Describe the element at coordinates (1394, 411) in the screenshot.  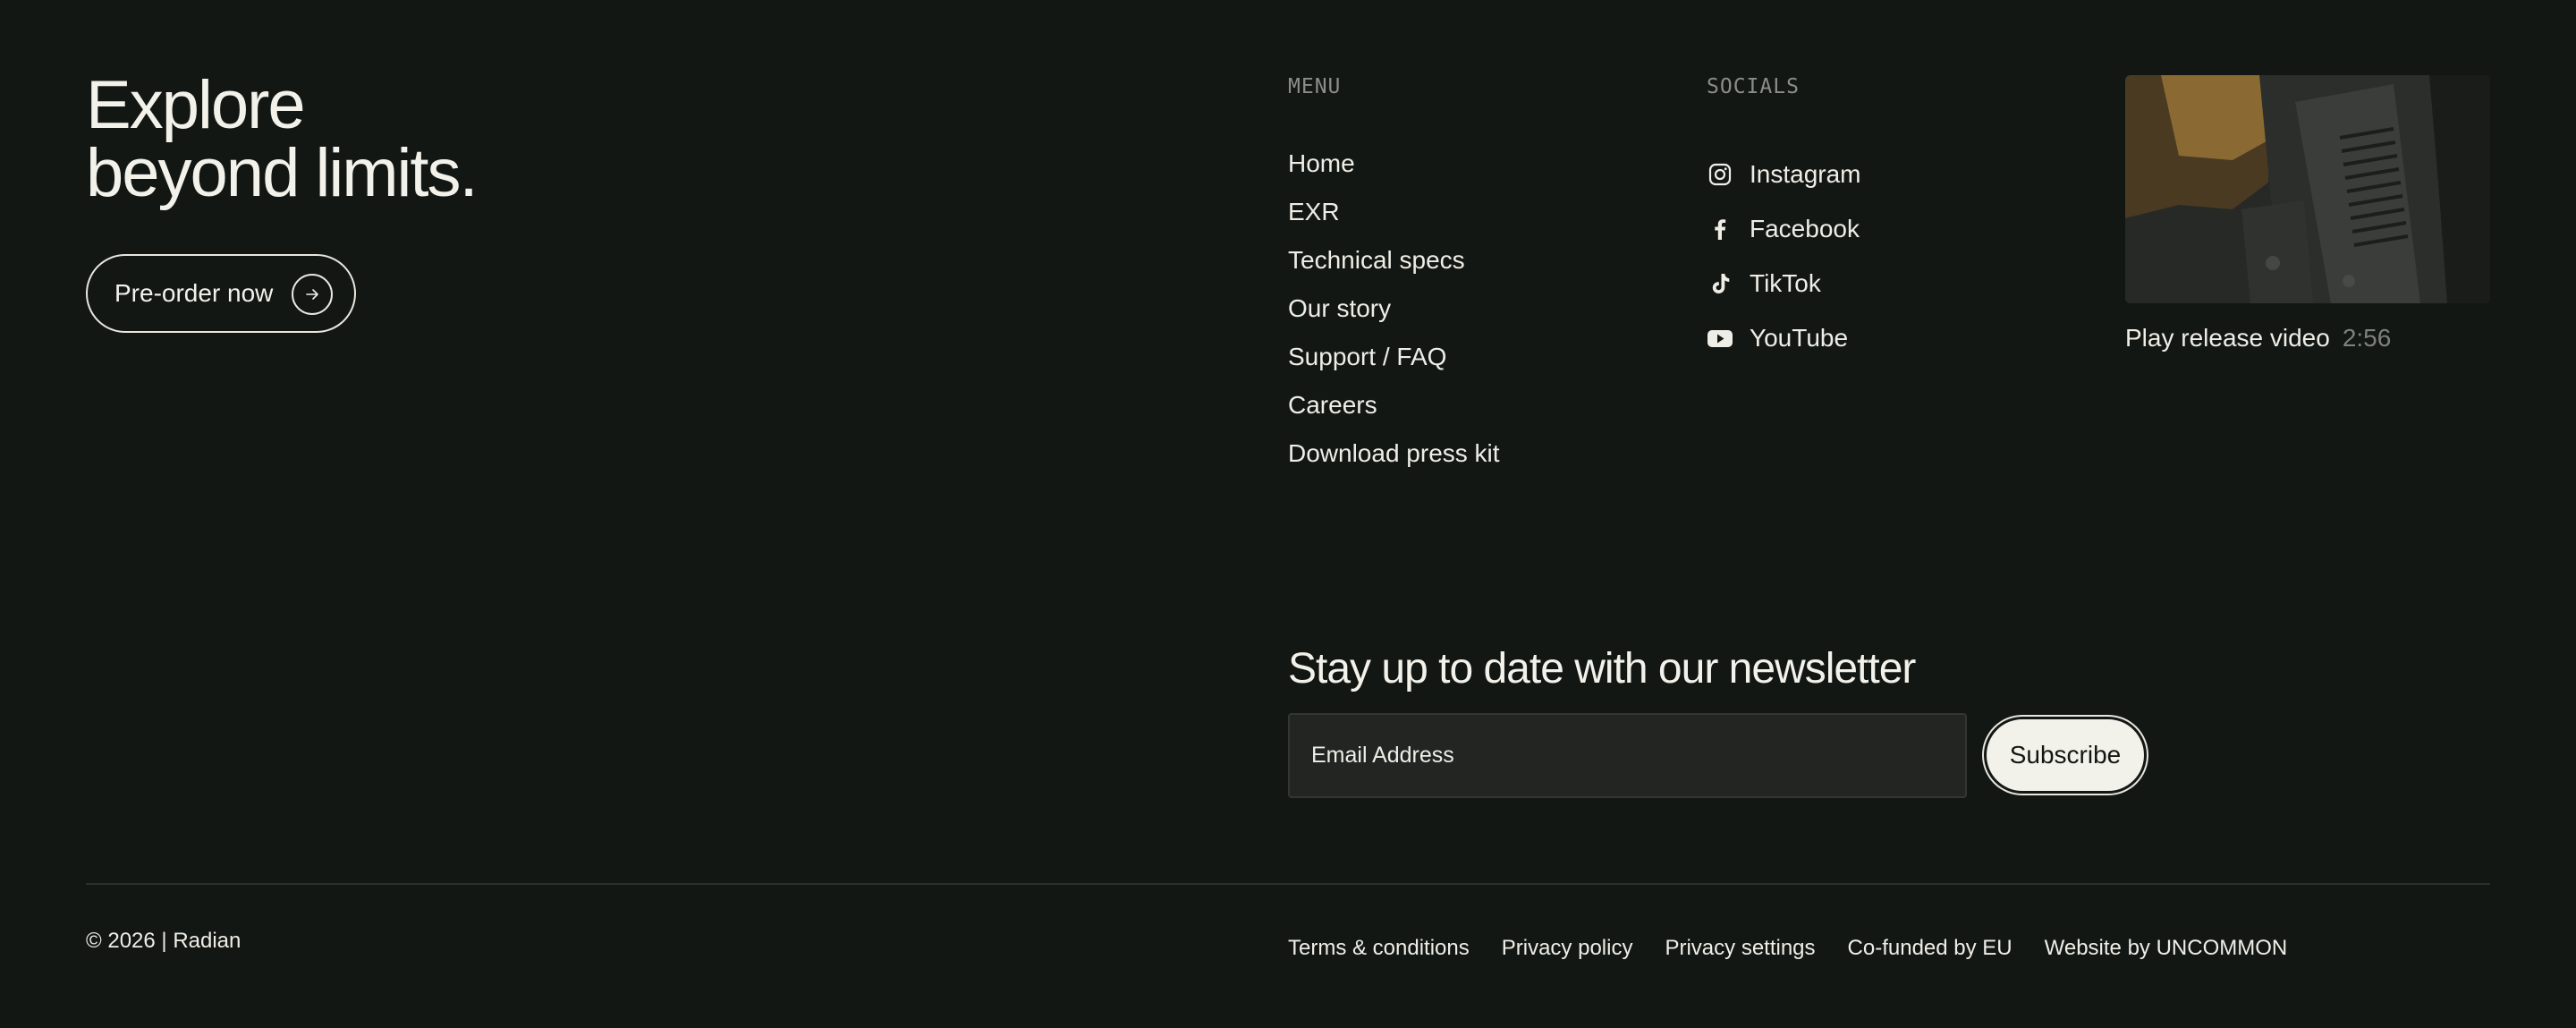
I see `menu-item-careers: Careers` at that location.